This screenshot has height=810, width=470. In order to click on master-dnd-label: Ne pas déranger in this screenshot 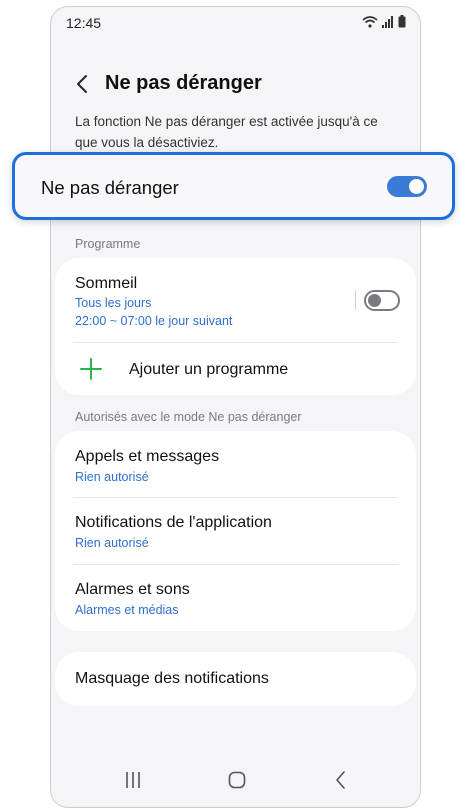, I will do `click(110, 187)`.